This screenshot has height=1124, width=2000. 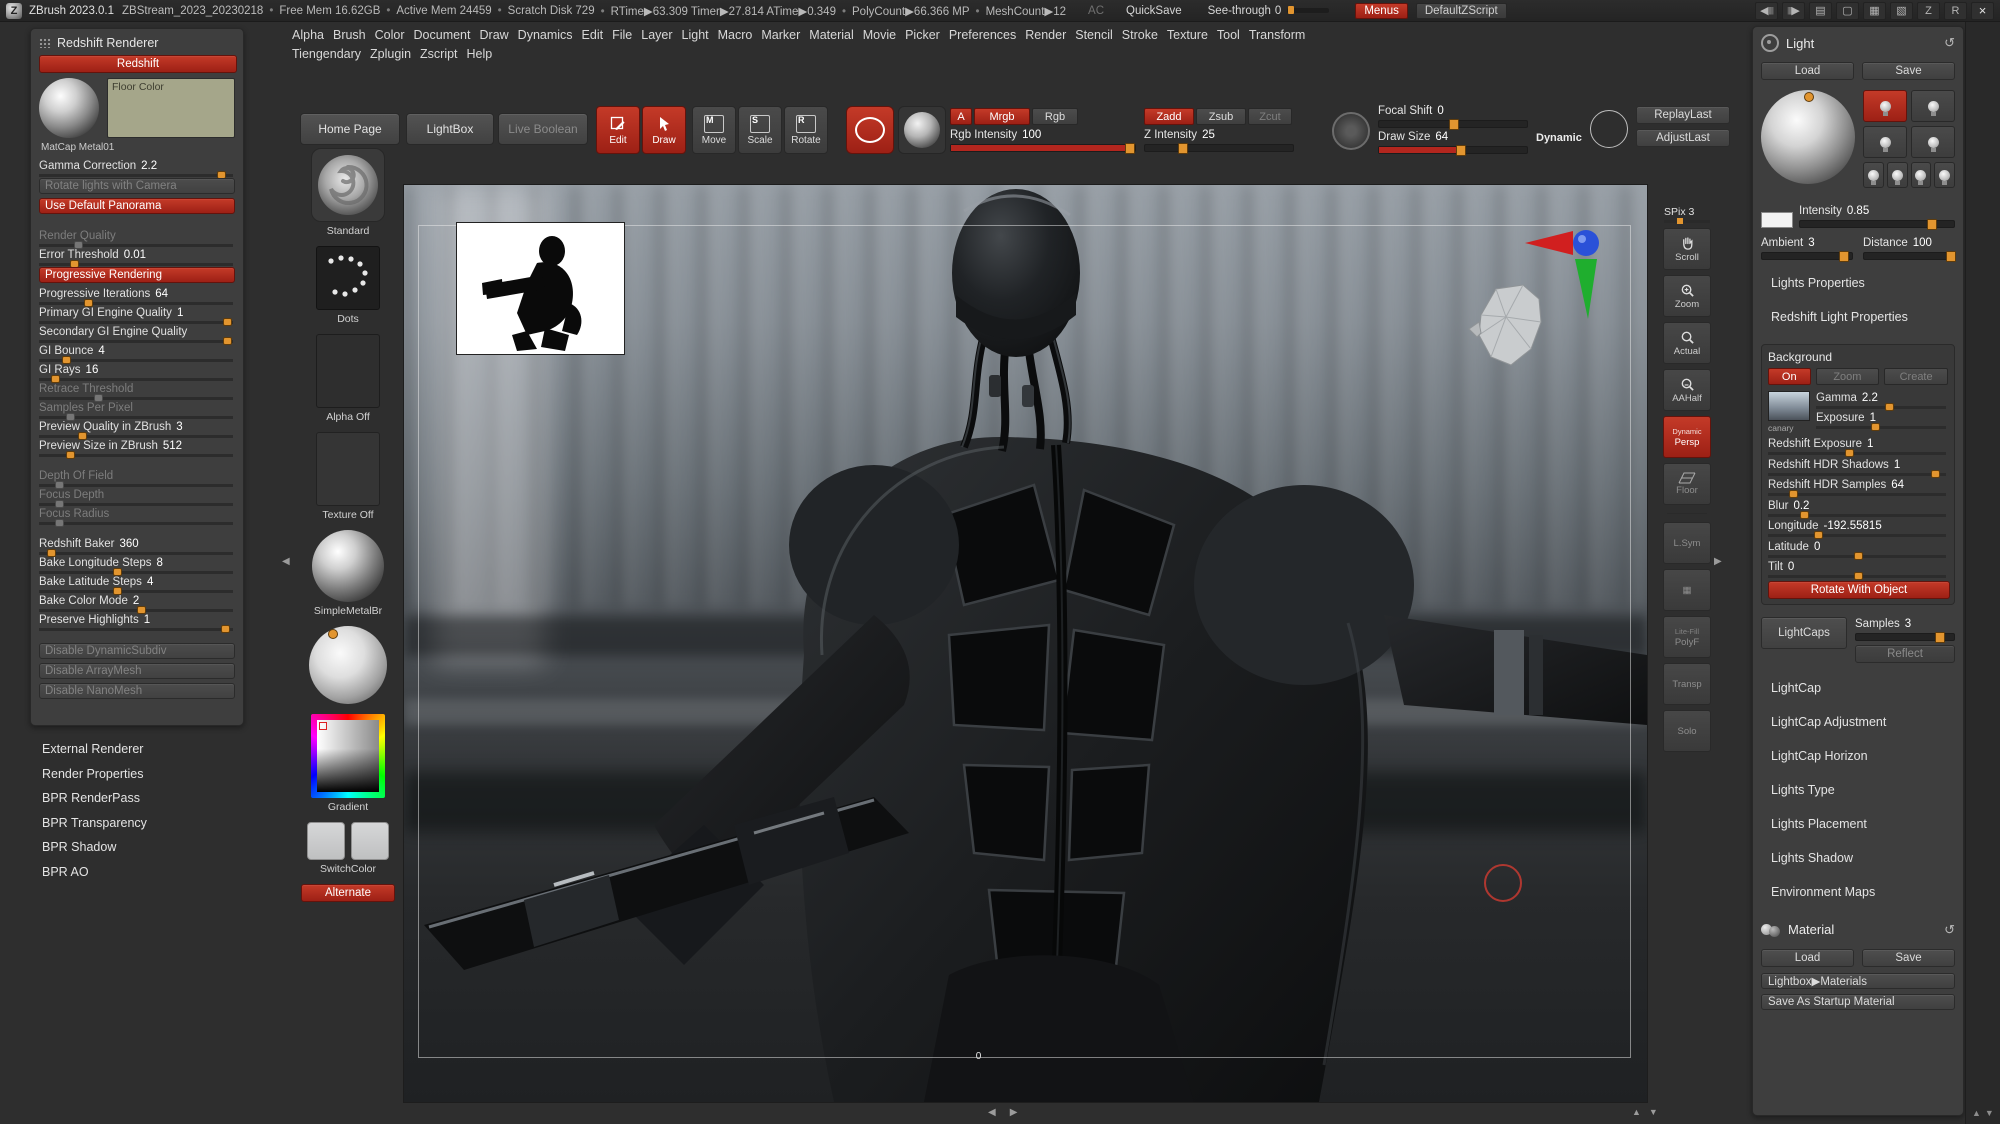 What do you see at coordinates (137, 691) in the screenshot?
I see `panel-row: Disable NanoMesh` at bounding box center [137, 691].